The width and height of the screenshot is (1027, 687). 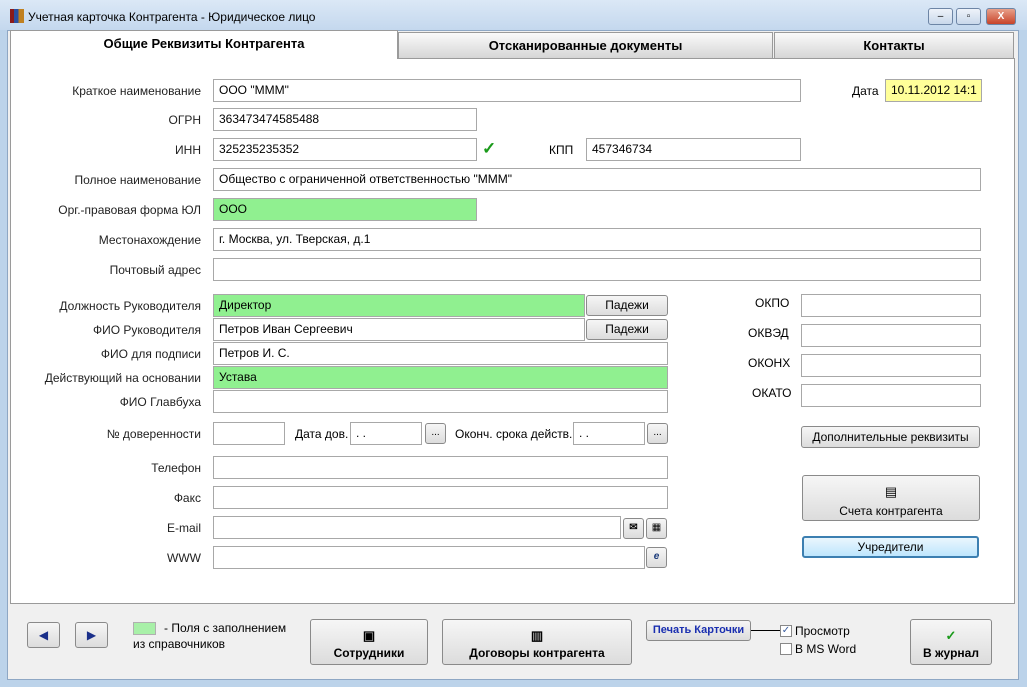 What do you see at coordinates (429, 557) in the screenshot?
I see `www-input` at bounding box center [429, 557].